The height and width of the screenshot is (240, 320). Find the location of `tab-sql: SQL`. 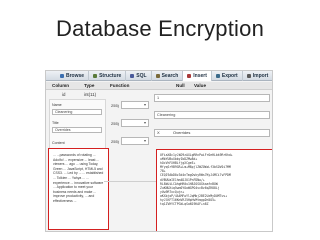

tab-sql: SQL is located at coordinates (139, 76).